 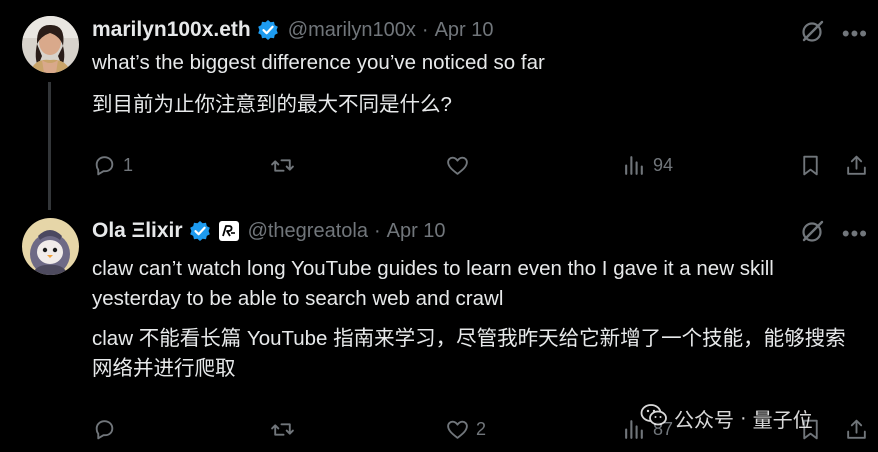 I want to click on reply-button: 1, so click(x=112, y=165).